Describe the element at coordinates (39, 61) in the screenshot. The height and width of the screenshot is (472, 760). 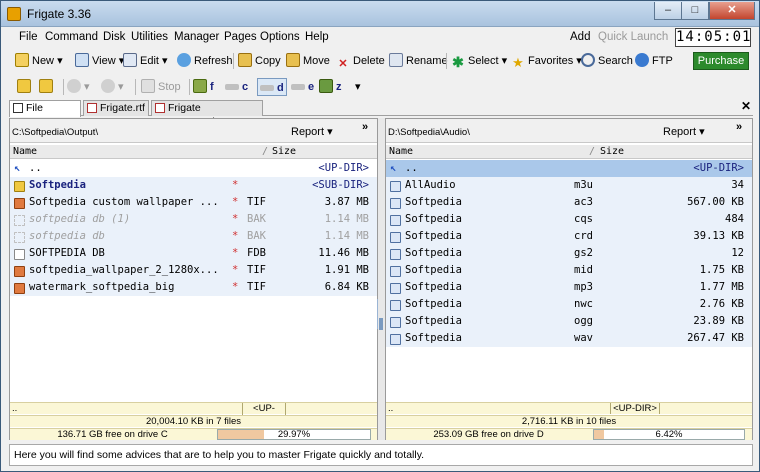
I see `new-button: New ▾` at that location.